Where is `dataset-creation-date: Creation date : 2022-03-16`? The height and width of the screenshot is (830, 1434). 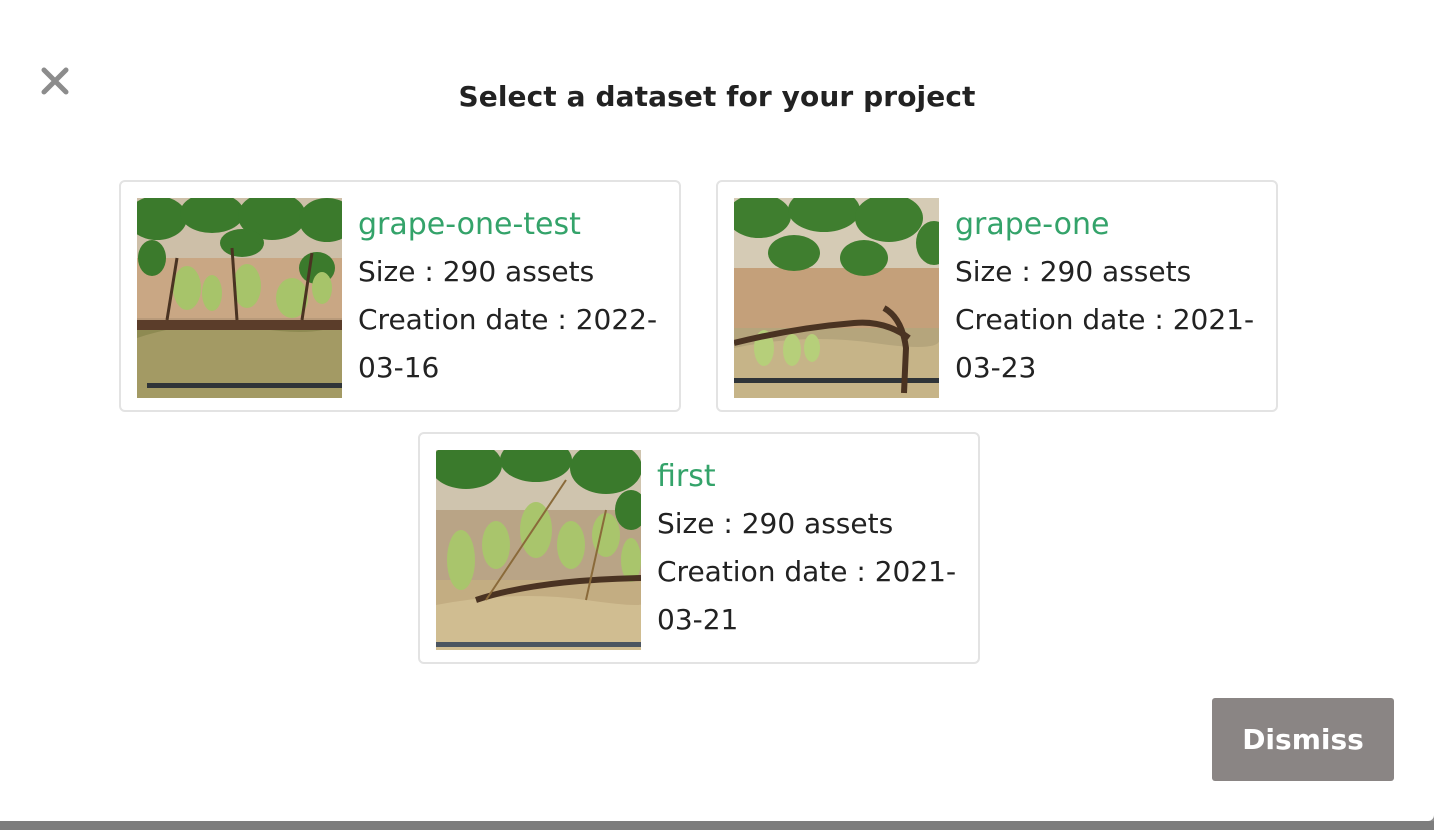 dataset-creation-date: Creation date : 2022-03-16 is located at coordinates (508, 343).